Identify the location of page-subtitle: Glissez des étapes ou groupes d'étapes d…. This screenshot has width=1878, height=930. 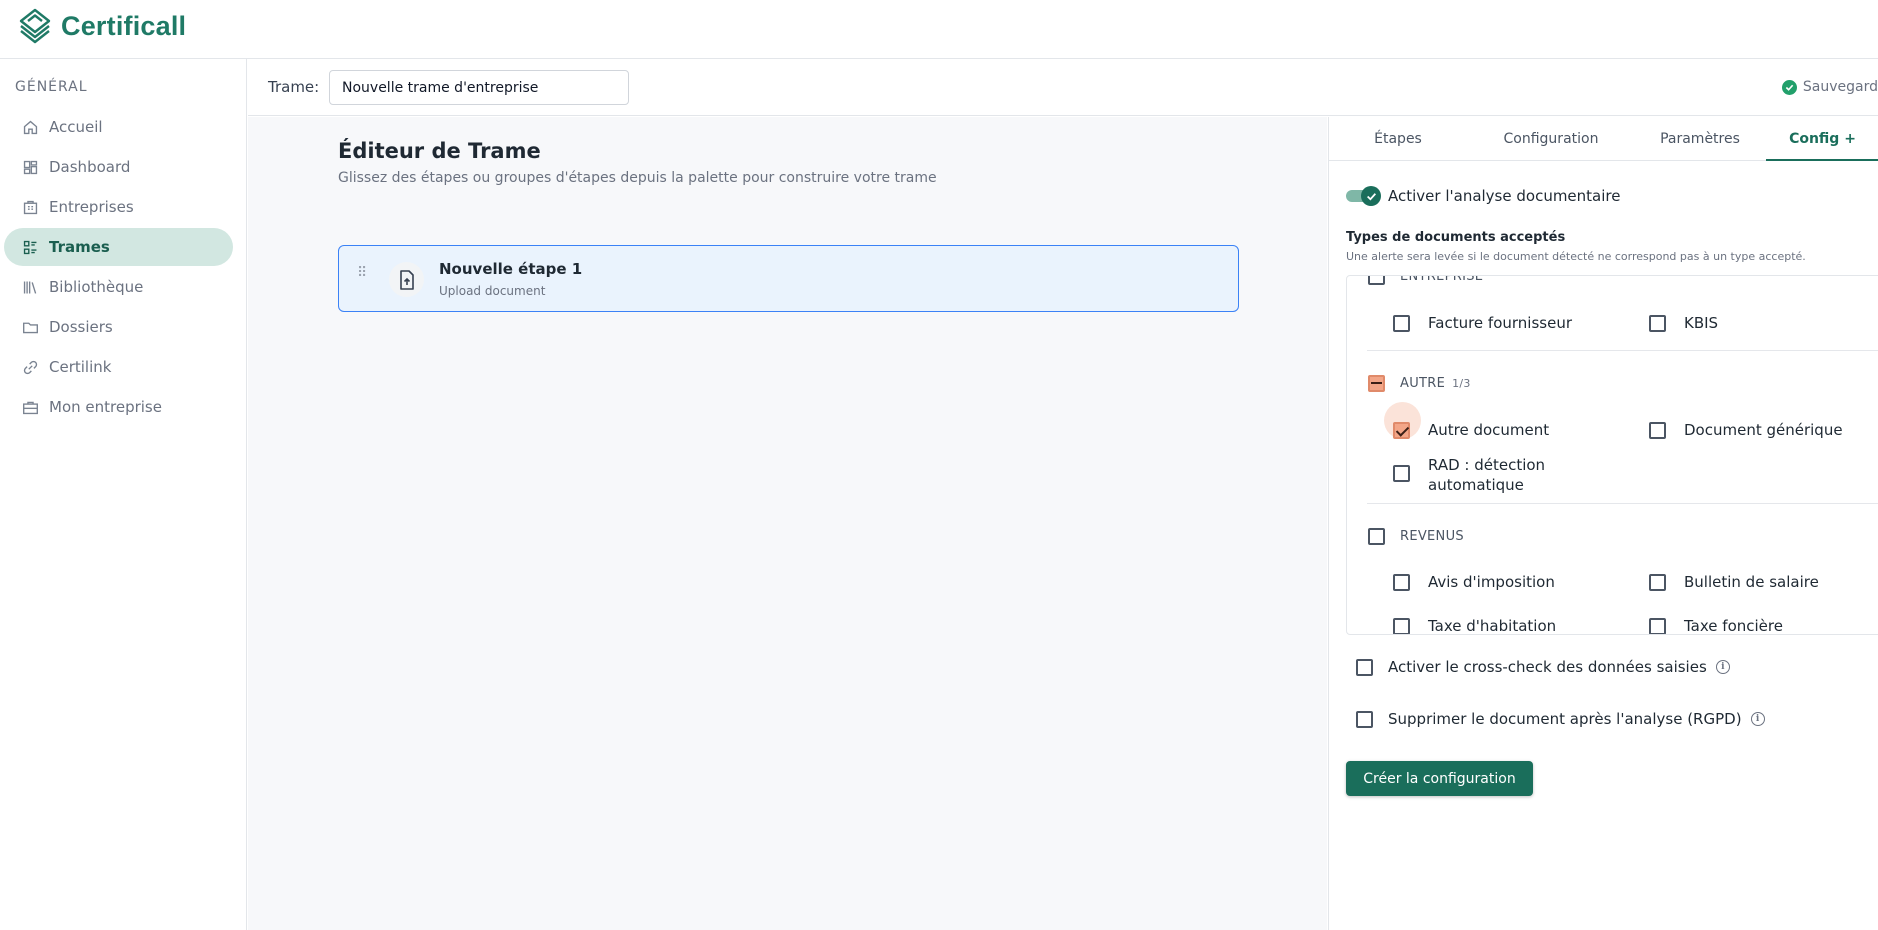
(637, 178).